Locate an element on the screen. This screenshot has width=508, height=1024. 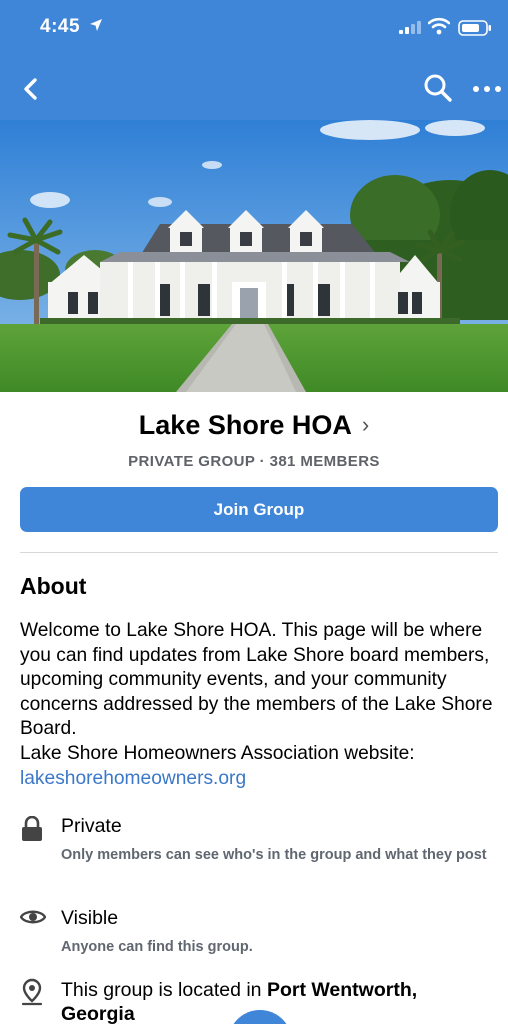
visibility-subtitle: Anyone can find this group. is located at coordinates (157, 947).